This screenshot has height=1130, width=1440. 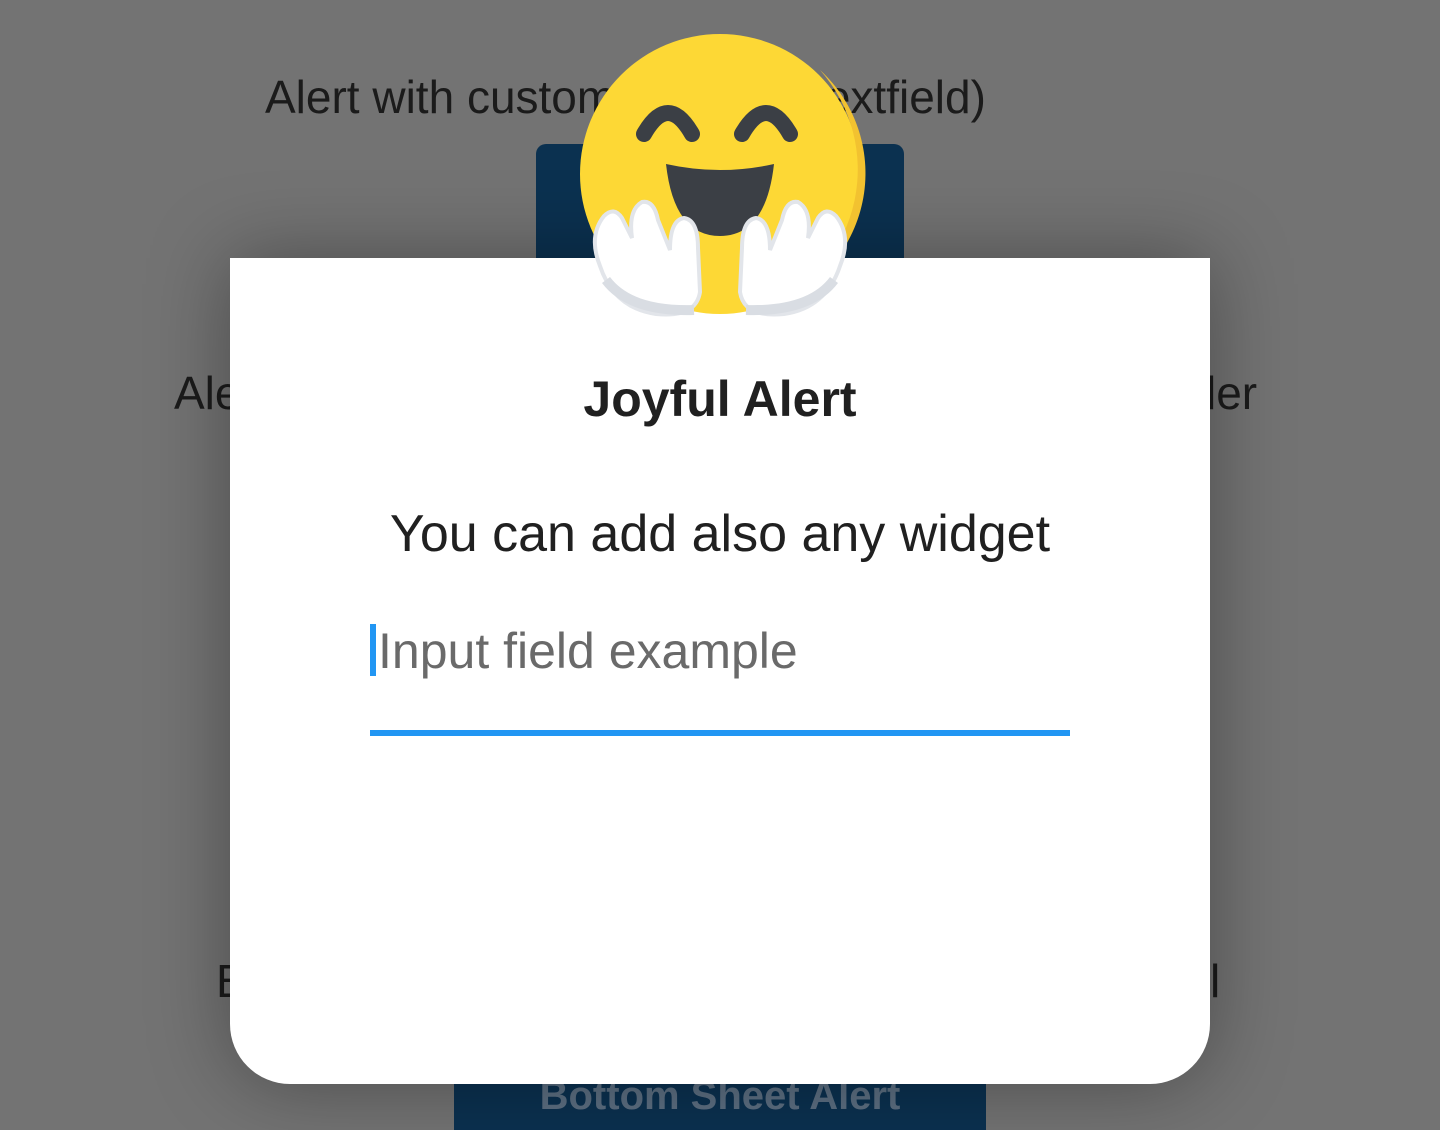 What do you see at coordinates (720, 651) in the screenshot?
I see `input-field-text` at bounding box center [720, 651].